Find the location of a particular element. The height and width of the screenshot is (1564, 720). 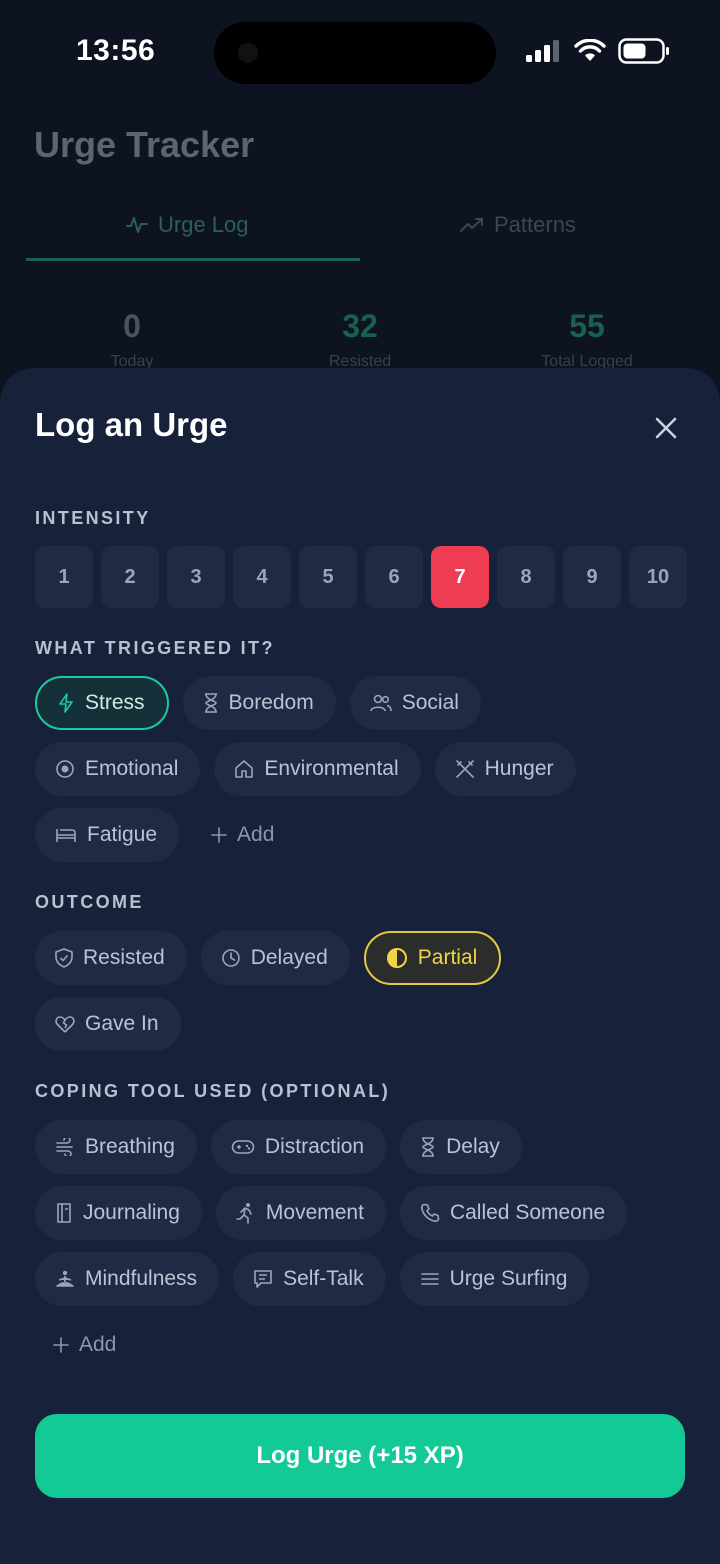

coping-distraction: Distraction is located at coordinates (298, 1147).